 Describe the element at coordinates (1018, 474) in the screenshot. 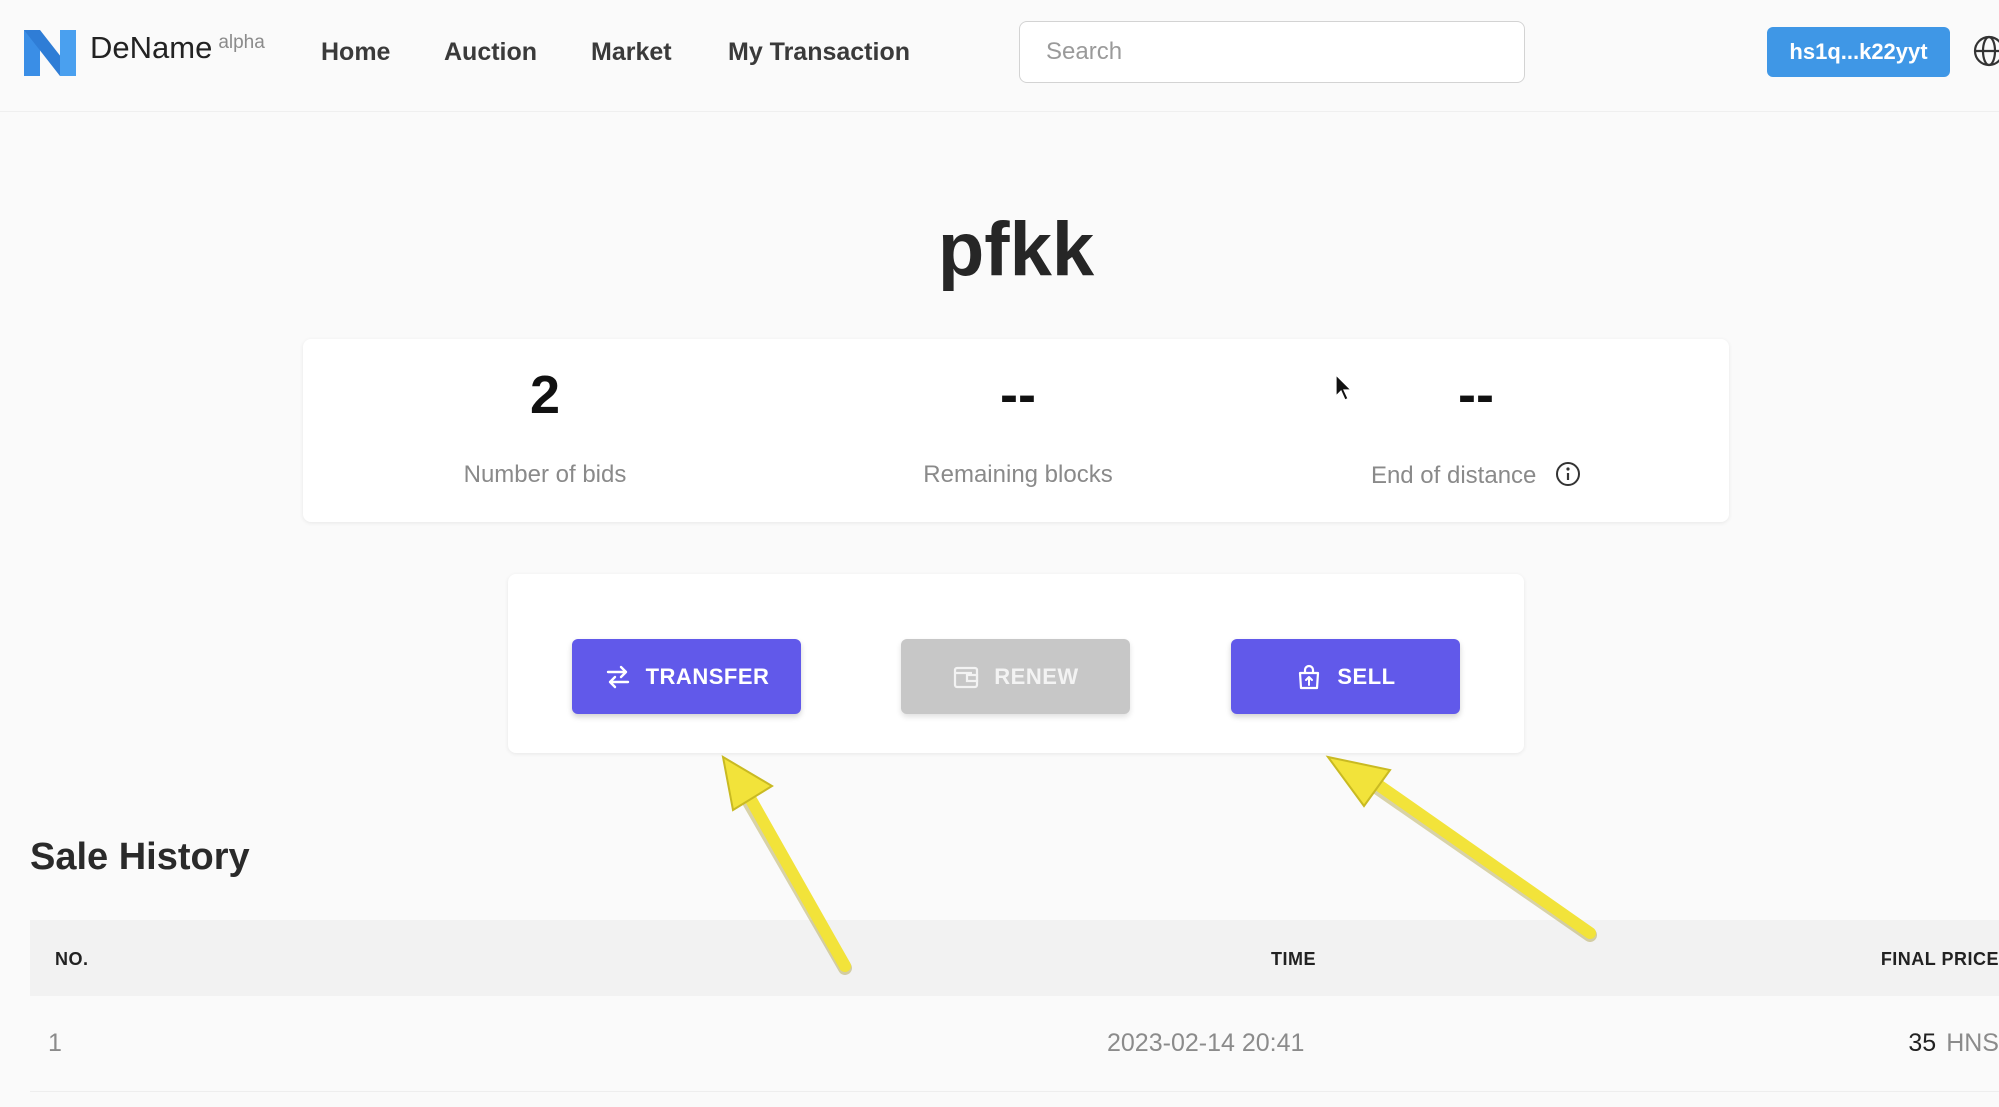

I see `stat-label: Remaining blocks` at that location.